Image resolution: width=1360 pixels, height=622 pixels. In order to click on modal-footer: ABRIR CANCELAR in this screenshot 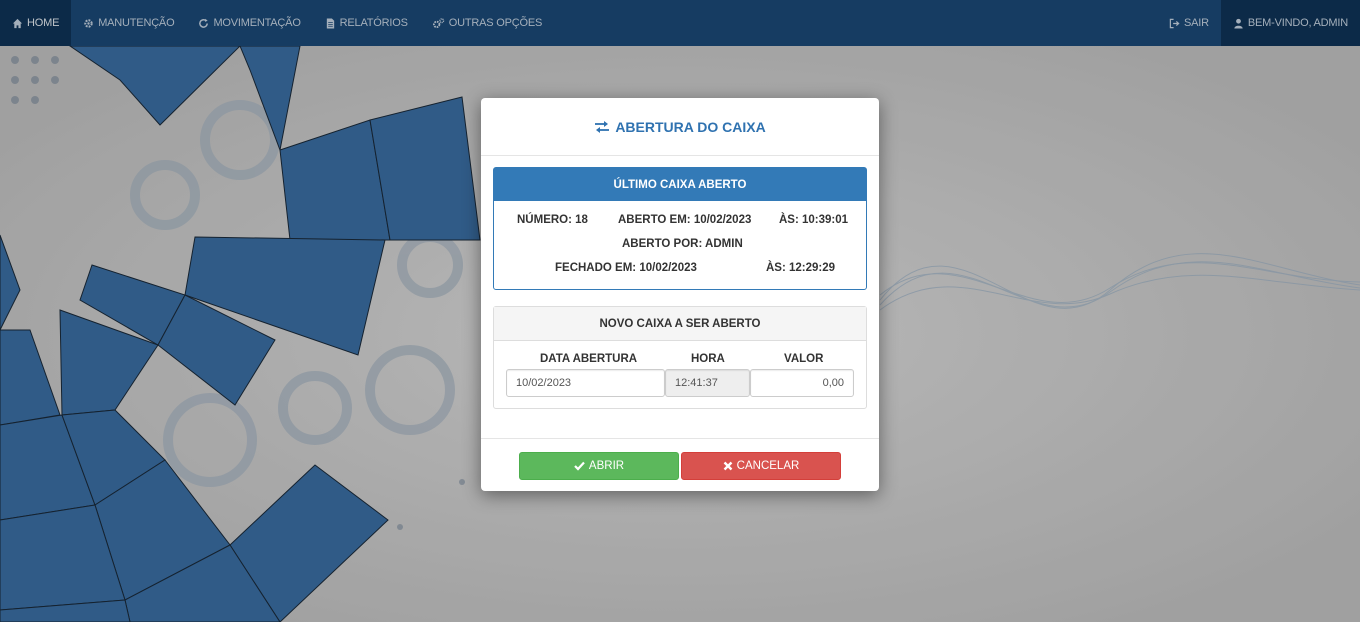, I will do `click(680, 464)`.